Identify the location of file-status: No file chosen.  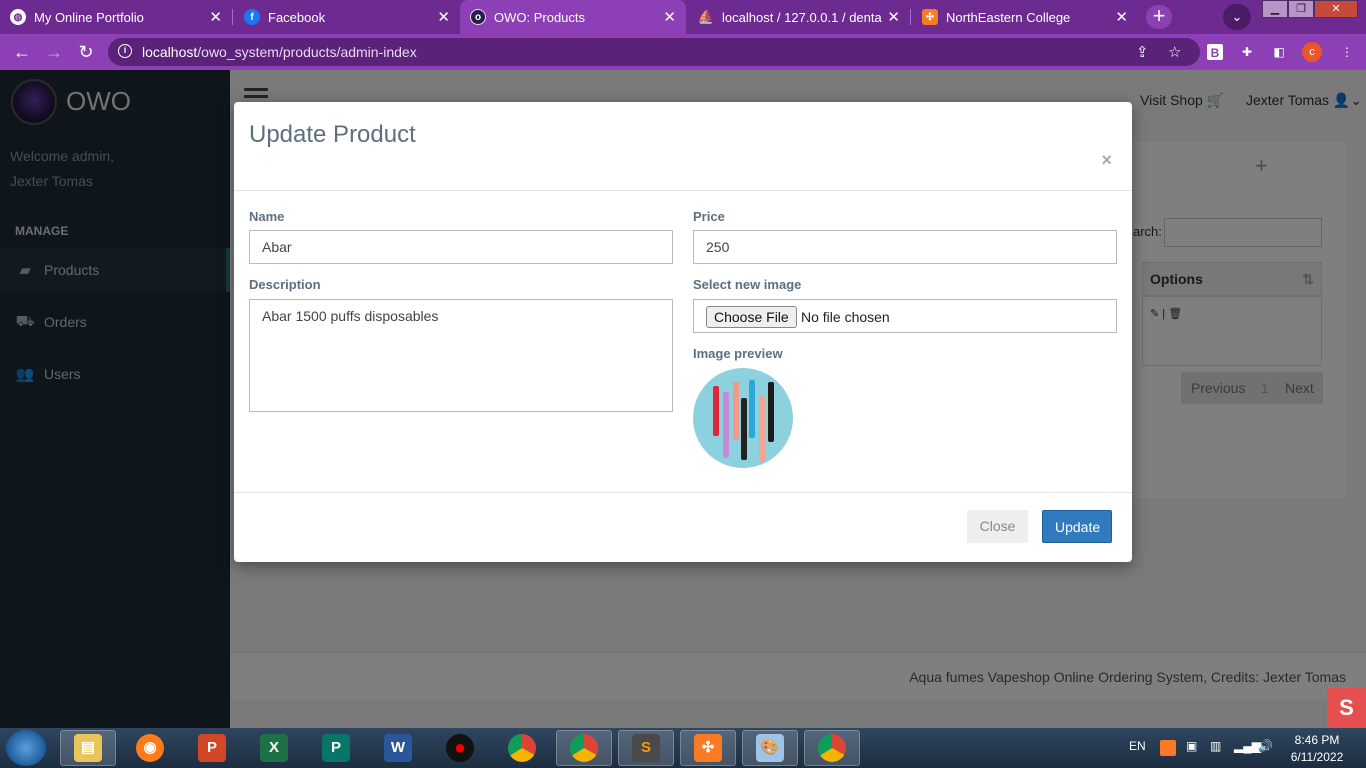
(845, 317).